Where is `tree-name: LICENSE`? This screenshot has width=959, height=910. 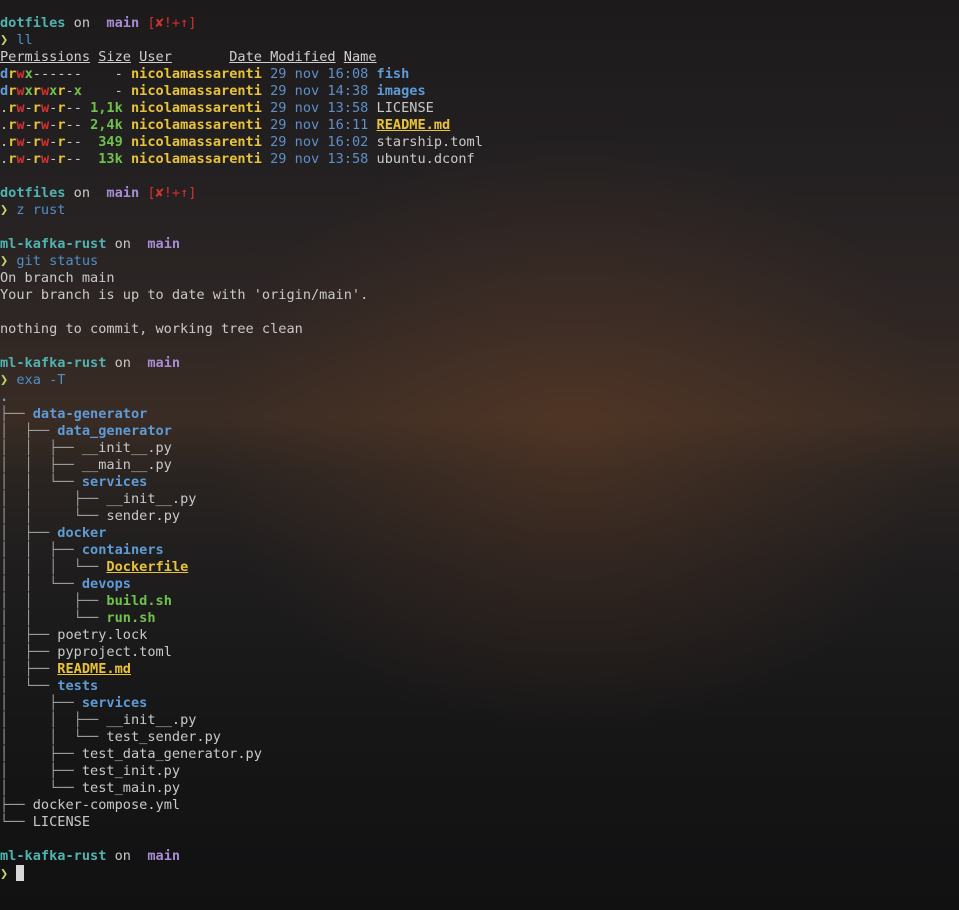
tree-name: LICENSE is located at coordinates (61, 822).